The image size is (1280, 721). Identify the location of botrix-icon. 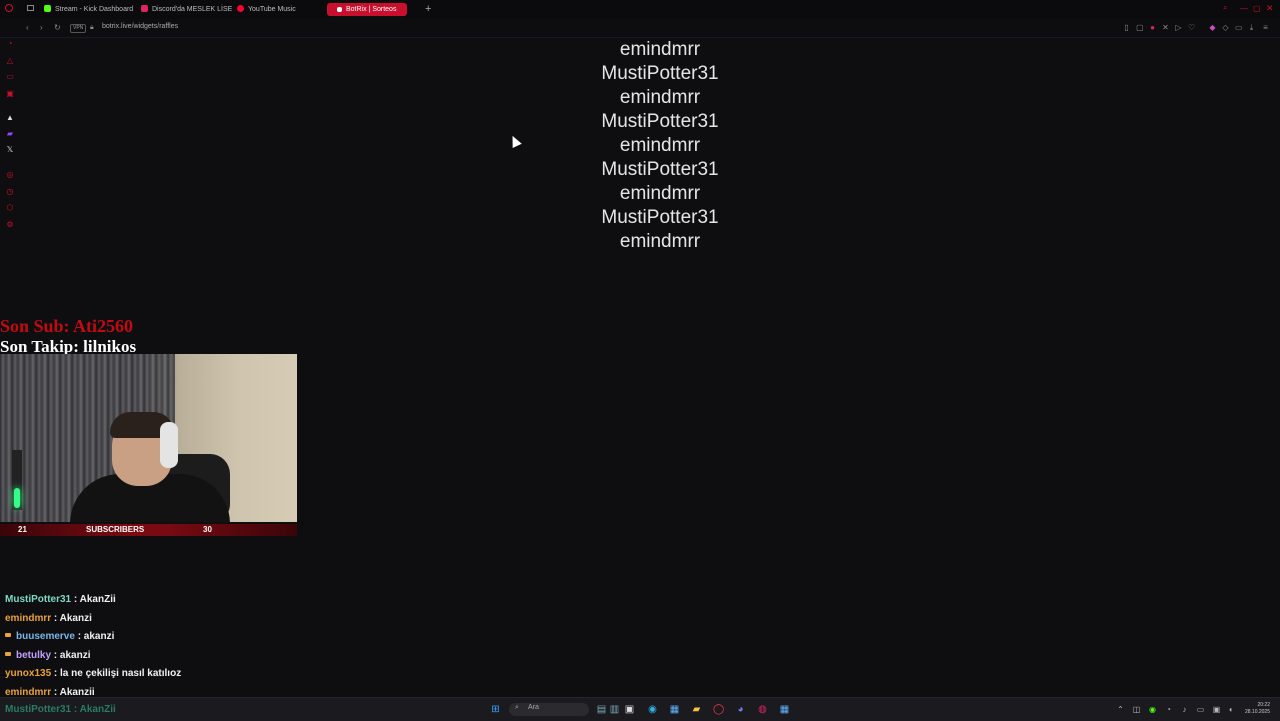
(339, 9).